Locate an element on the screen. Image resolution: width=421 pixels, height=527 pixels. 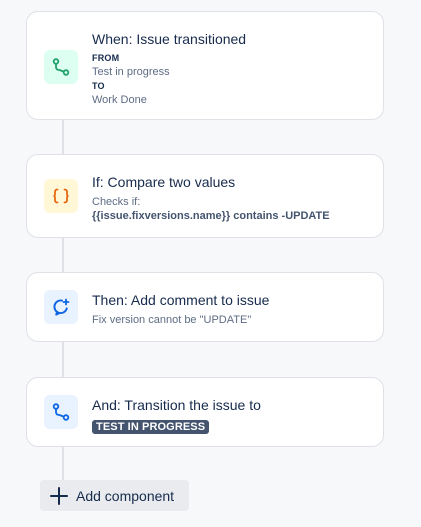
from-label: FROM is located at coordinates (106, 58).